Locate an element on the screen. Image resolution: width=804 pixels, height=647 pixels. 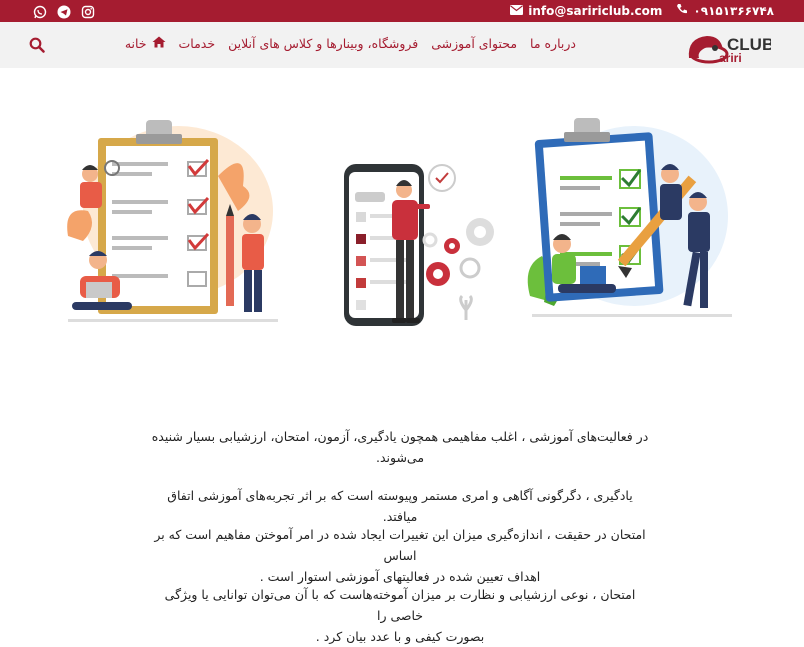
telegram-icon is located at coordinates (64, 11).